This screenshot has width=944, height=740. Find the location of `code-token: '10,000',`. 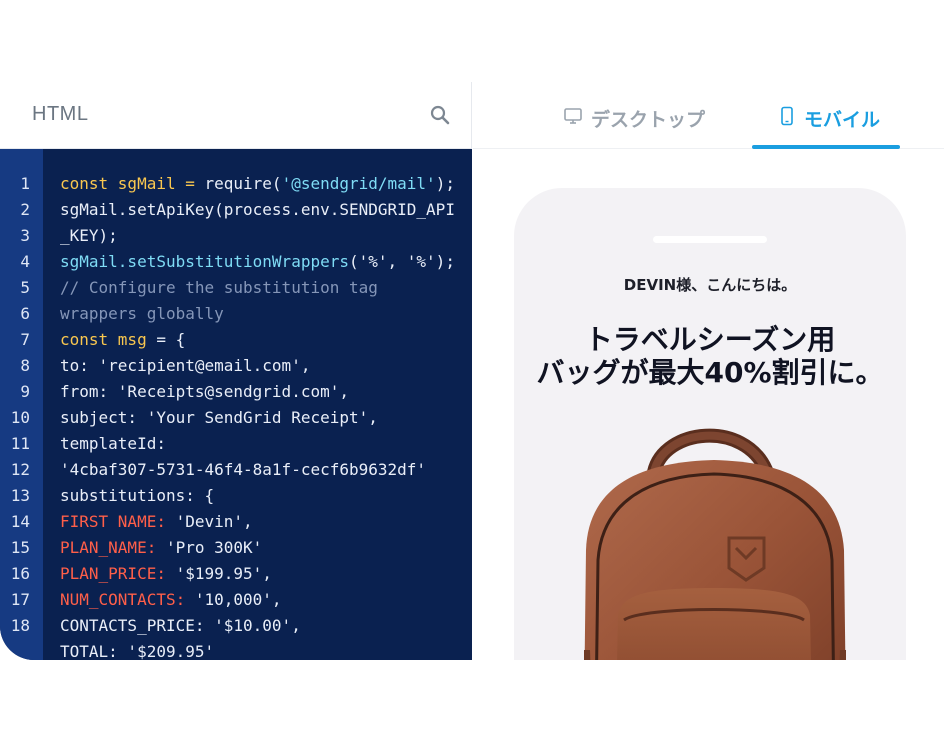

code-token: '10,000', is located at coordinates (233, 599).